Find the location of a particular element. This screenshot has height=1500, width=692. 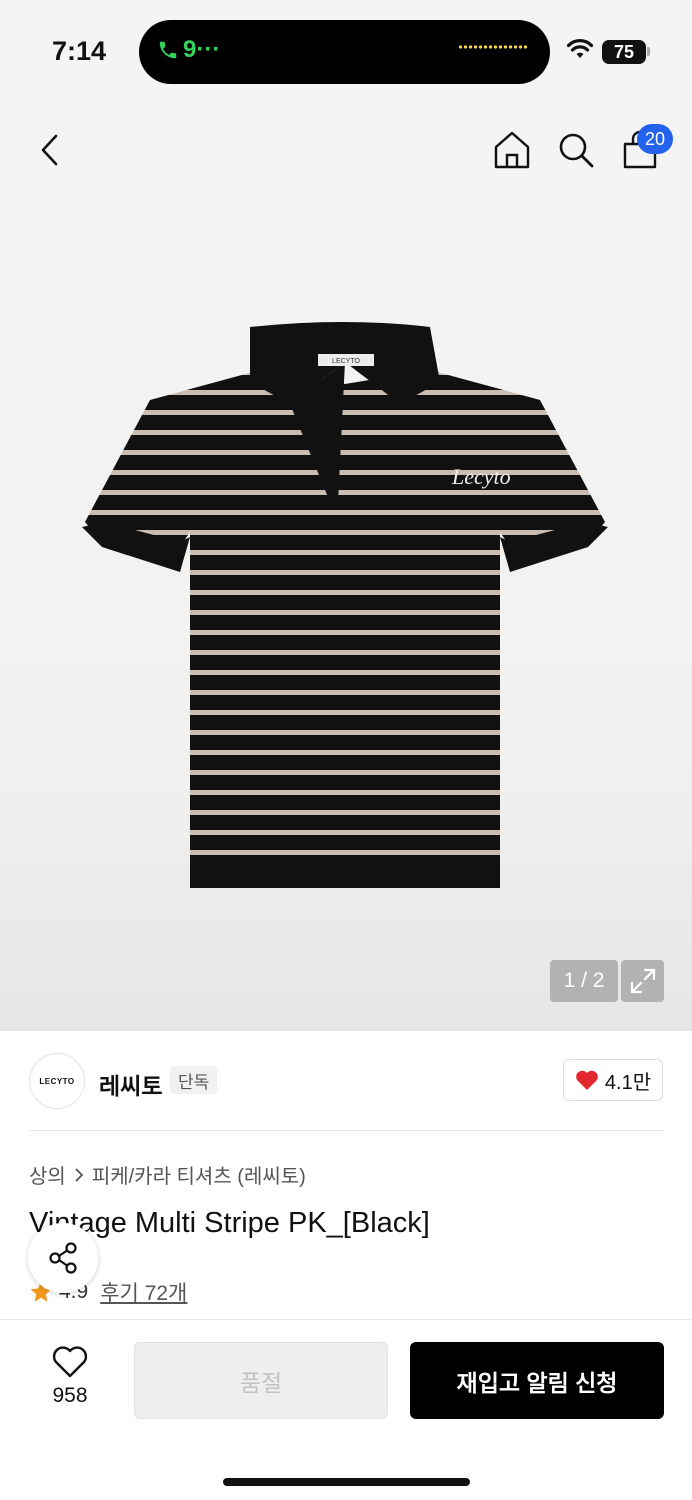

status-bar: 7:14 9··· 75 is located at coordinates (346, 50).